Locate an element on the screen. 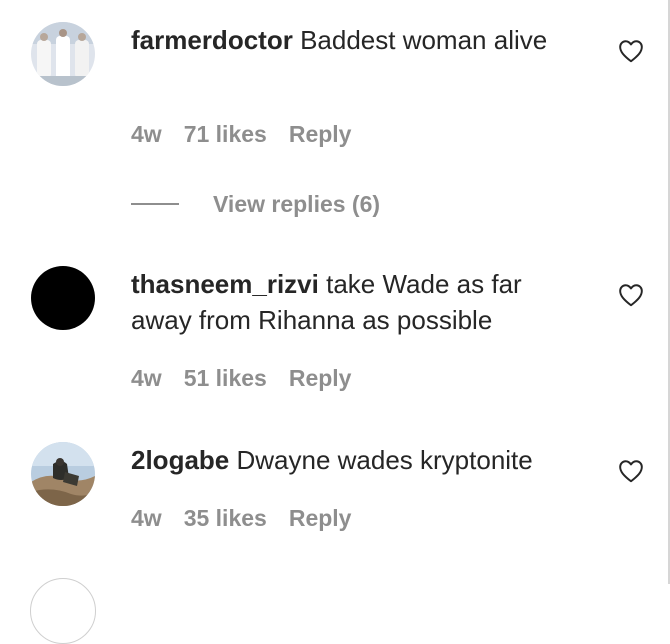  comment-likes: 51 likes is located at coordinates (225, 378).